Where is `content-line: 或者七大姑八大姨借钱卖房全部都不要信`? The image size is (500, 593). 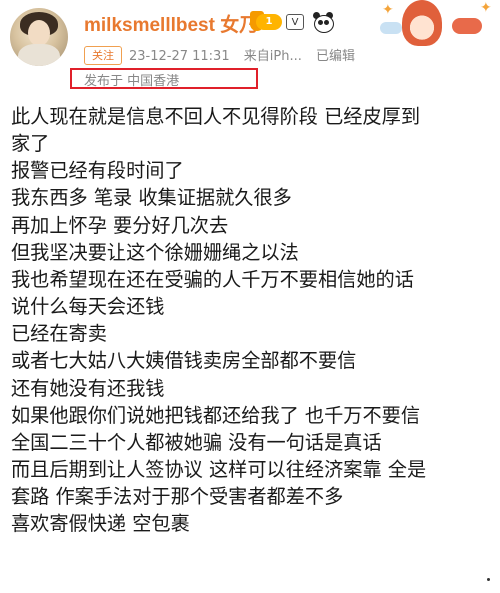 content-line: 或者七大姑八大姨借钱卖房全部都不要信 is located at coordinates (184, 361).